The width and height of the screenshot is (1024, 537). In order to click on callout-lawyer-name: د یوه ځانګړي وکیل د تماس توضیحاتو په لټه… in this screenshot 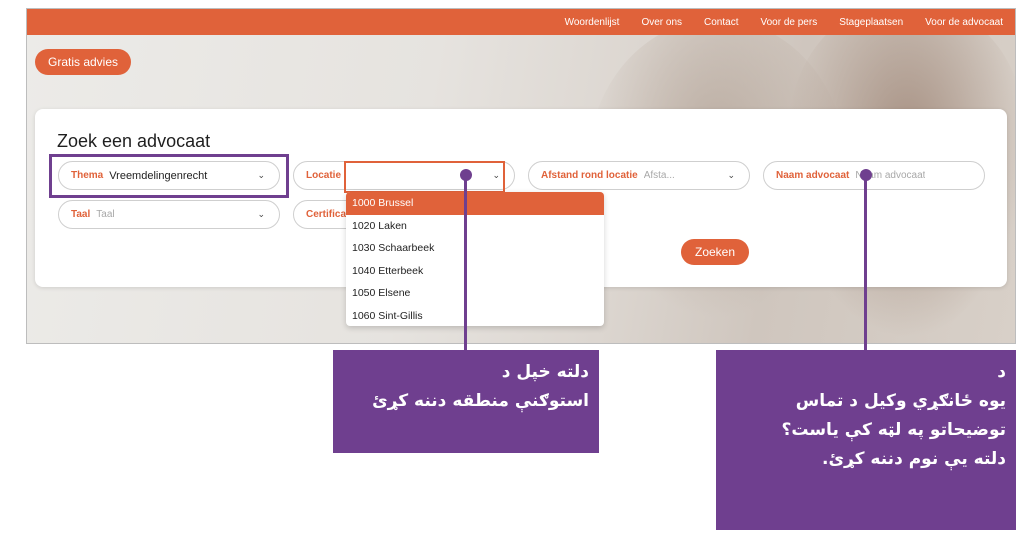, I will do `click(866, 440)`.